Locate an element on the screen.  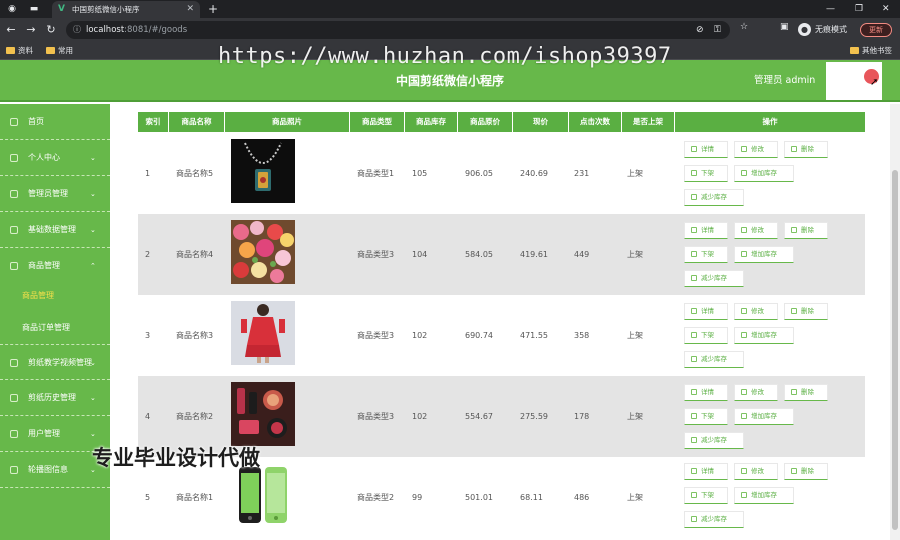
column-header: 操作 is located at coordinates (770, 121).